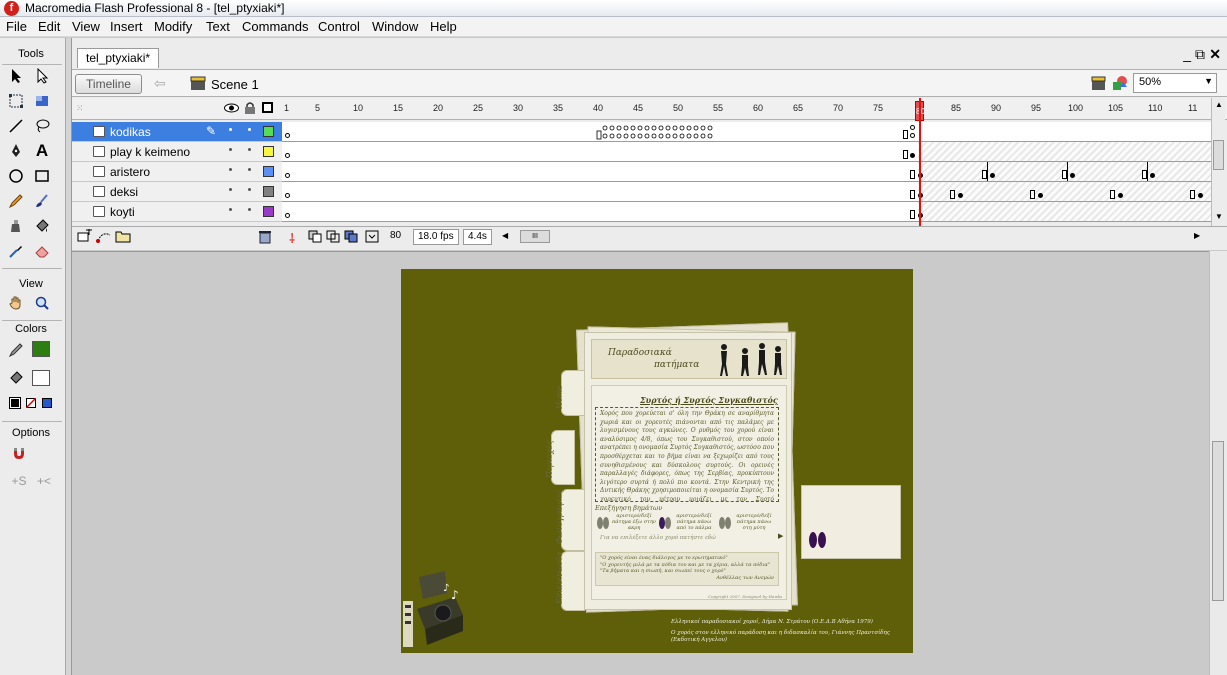  I want to click on text-tool-icon: A, so click(42, 151).